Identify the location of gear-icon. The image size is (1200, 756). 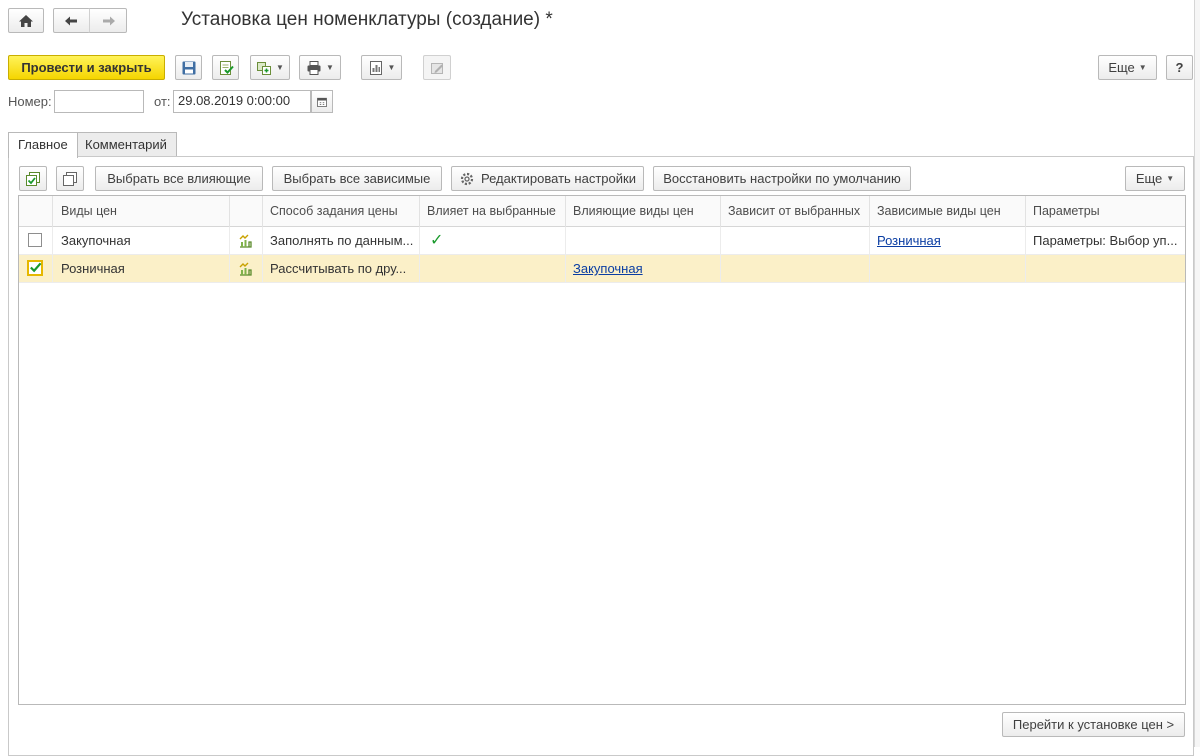
(467, 178).